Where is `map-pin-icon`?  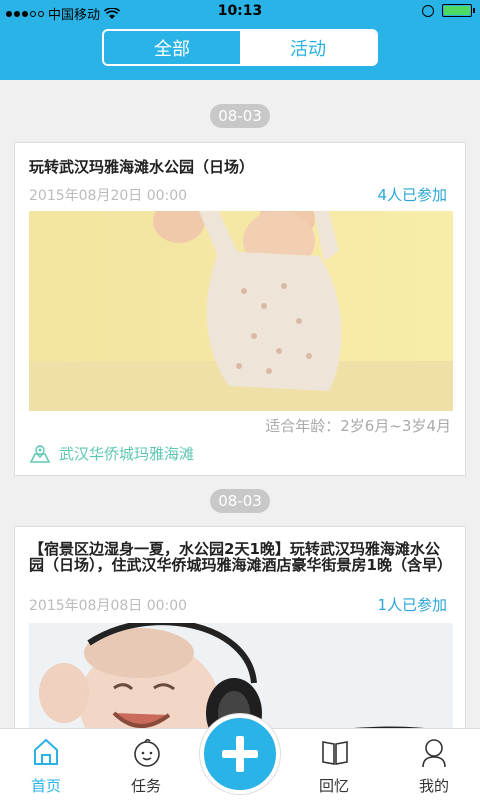
map-pin-icon is located at coordinates (40, 453).